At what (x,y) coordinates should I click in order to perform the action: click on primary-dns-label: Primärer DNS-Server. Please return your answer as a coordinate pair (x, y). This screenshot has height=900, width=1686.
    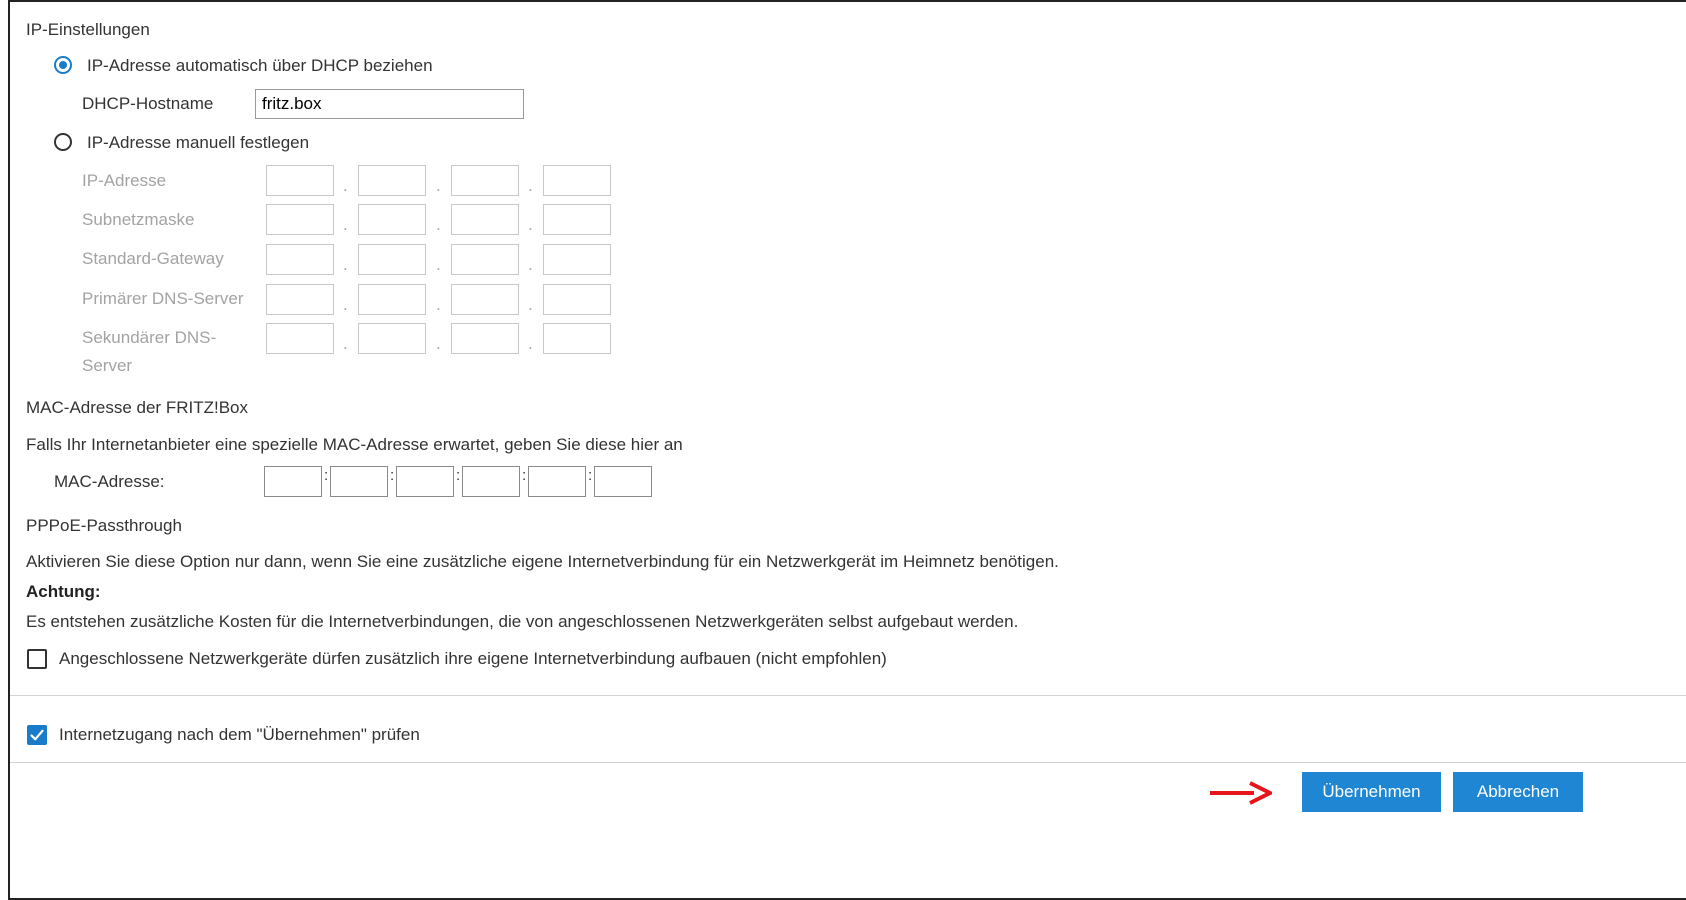
    Looking at the image, I should click on (163, 298).